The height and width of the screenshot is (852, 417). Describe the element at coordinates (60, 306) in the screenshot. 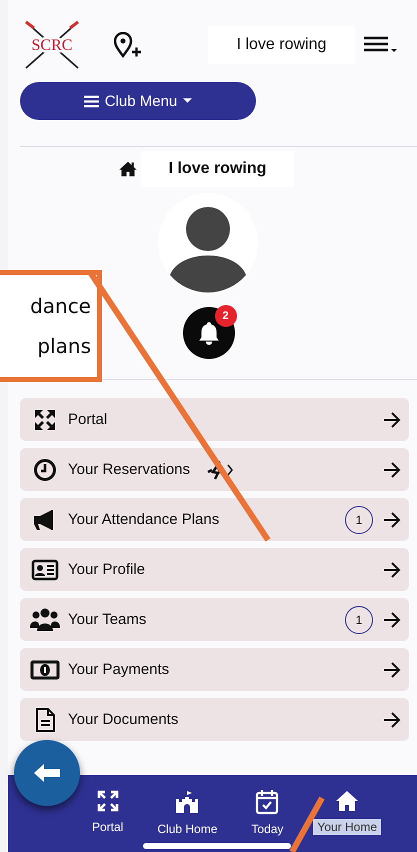

I see `callout-text: dance` at that location.